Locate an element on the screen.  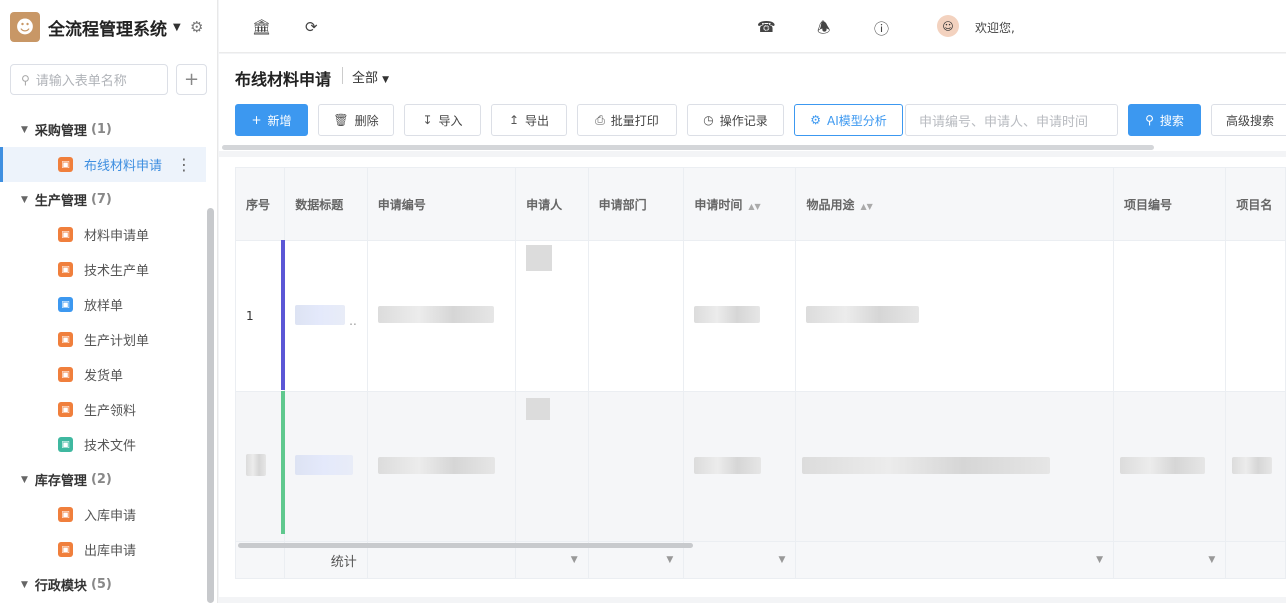
group-admin: ▼ 行政模块 (5) is located at coordinates (103, 584).